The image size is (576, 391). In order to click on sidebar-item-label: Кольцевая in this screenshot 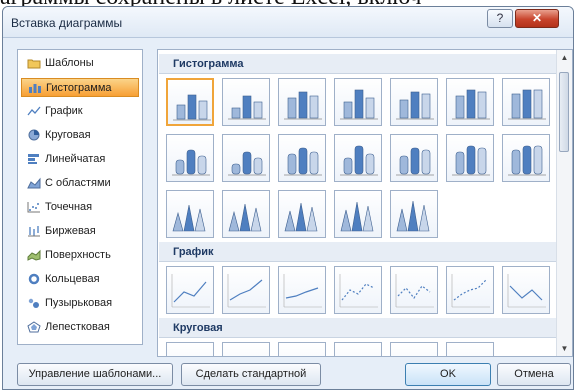, I will do `click(72, 279)`.